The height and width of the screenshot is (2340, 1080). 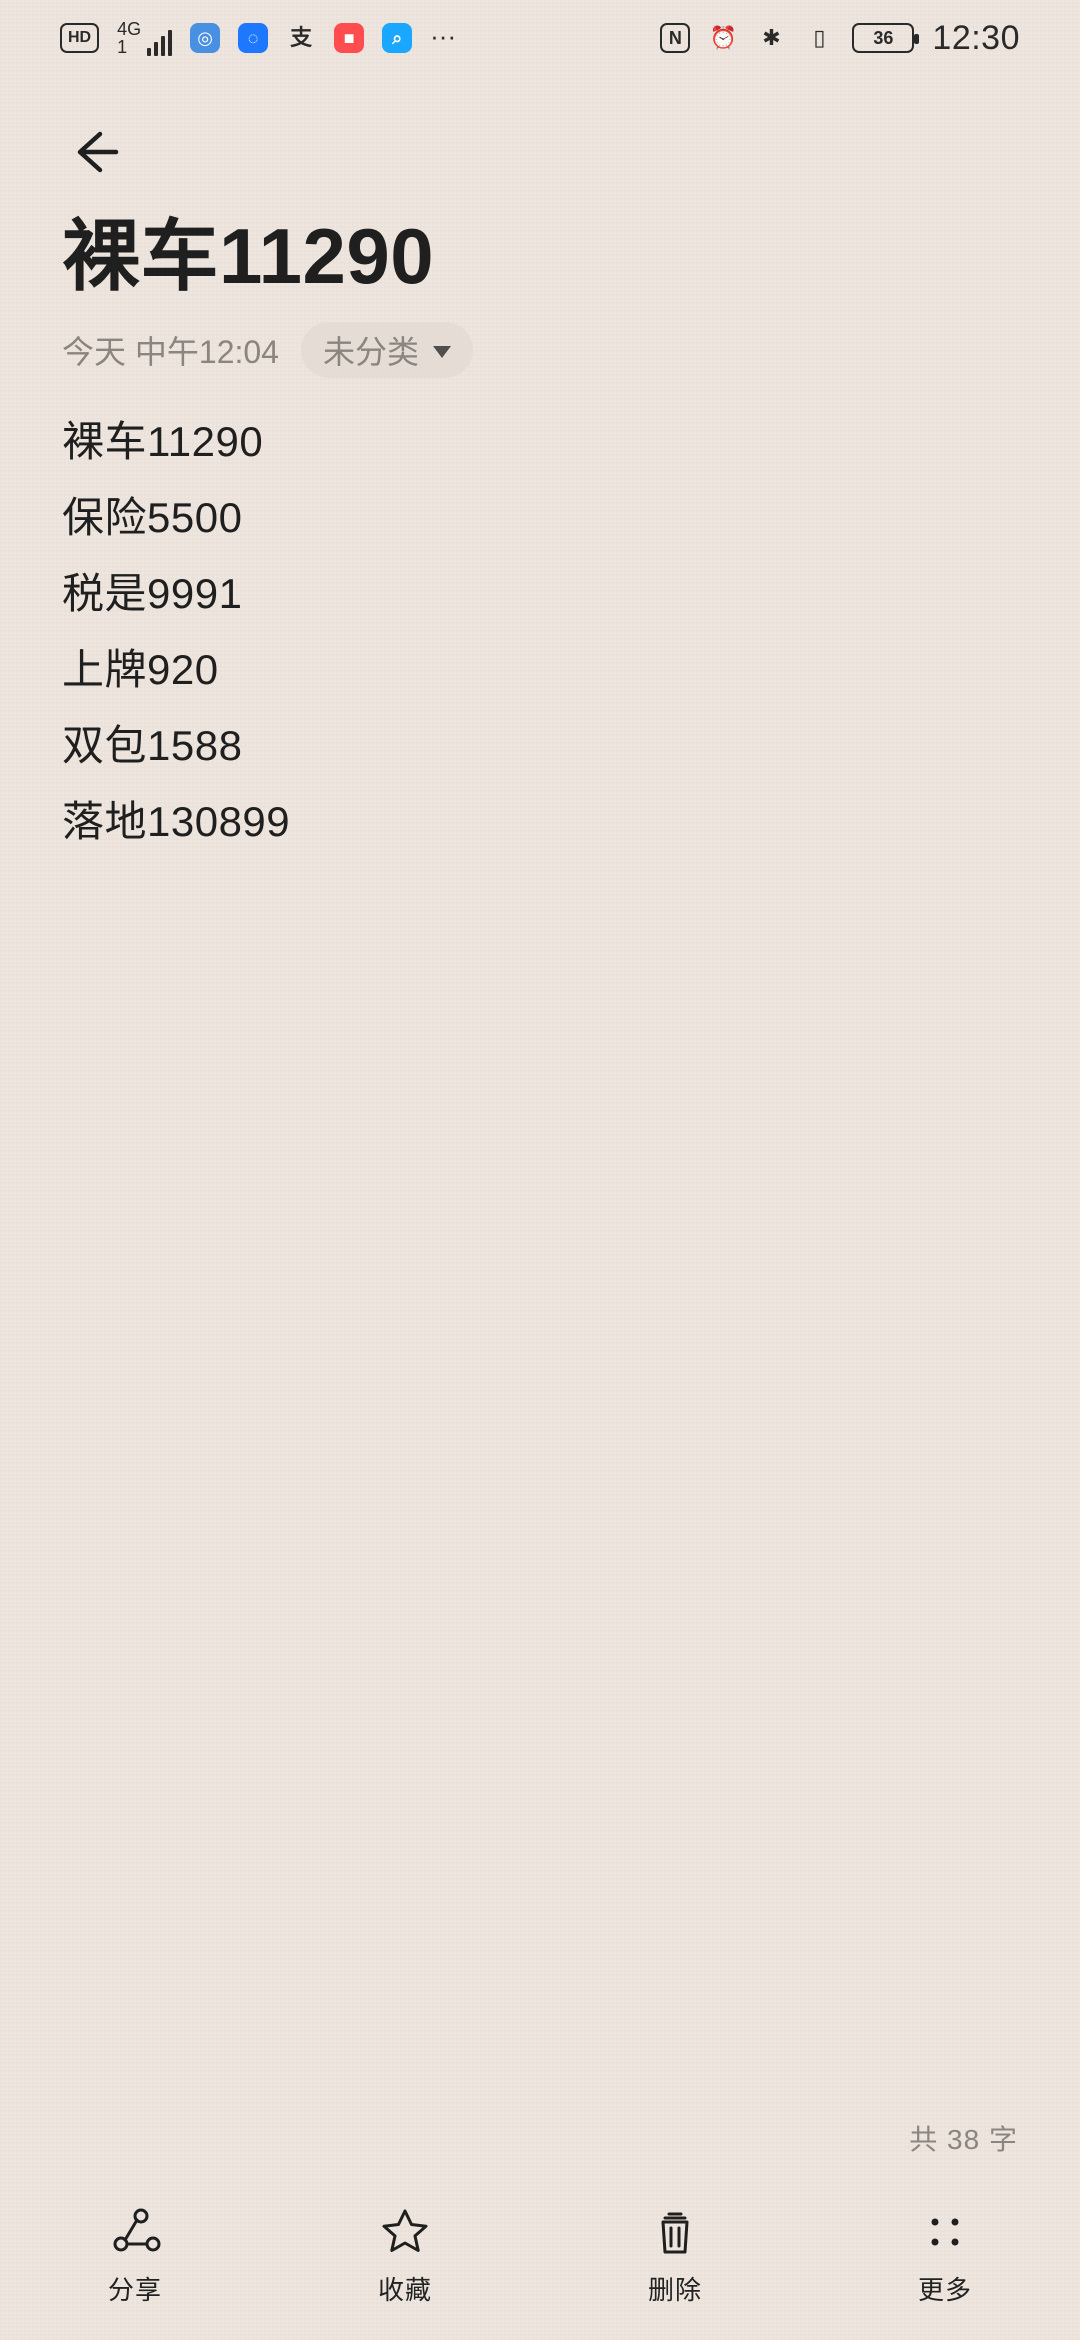 I want to click on signal-bars-icon, so click(x=160, y=41).